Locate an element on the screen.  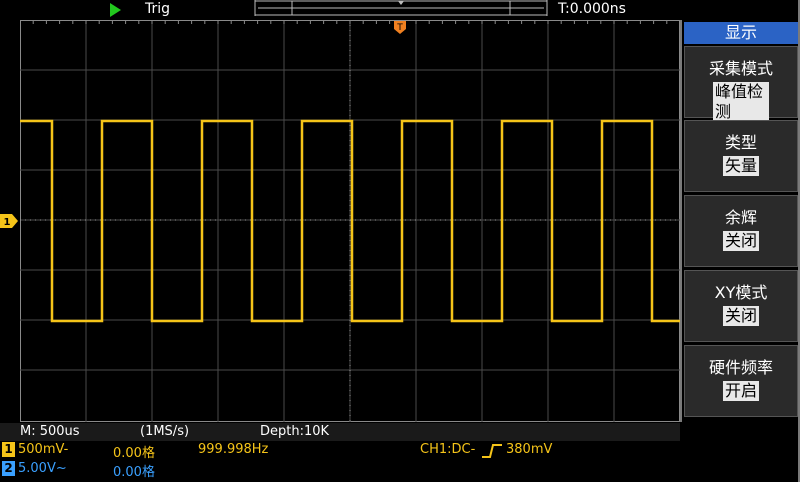
top-status-bar: Trig T:0.000ns is located at coordinates (340, 10).